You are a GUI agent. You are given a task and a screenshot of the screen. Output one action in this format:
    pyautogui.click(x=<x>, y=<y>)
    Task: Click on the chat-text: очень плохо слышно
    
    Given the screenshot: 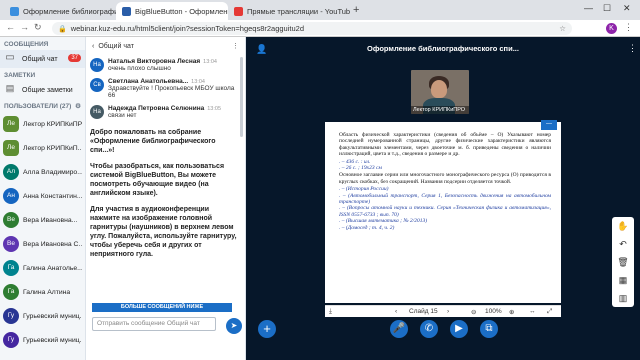 What is the action you would take?
    pyautogui.click(x=139, y=68)
    